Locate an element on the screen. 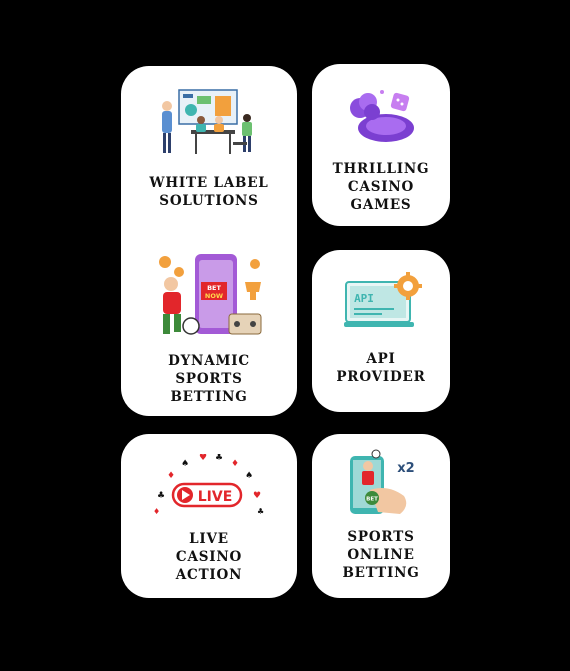 The height and width of the screenshot is (671, 570). live-casino-action-label: LIVE CASINO ACTION is located at coordinates (209, 557).